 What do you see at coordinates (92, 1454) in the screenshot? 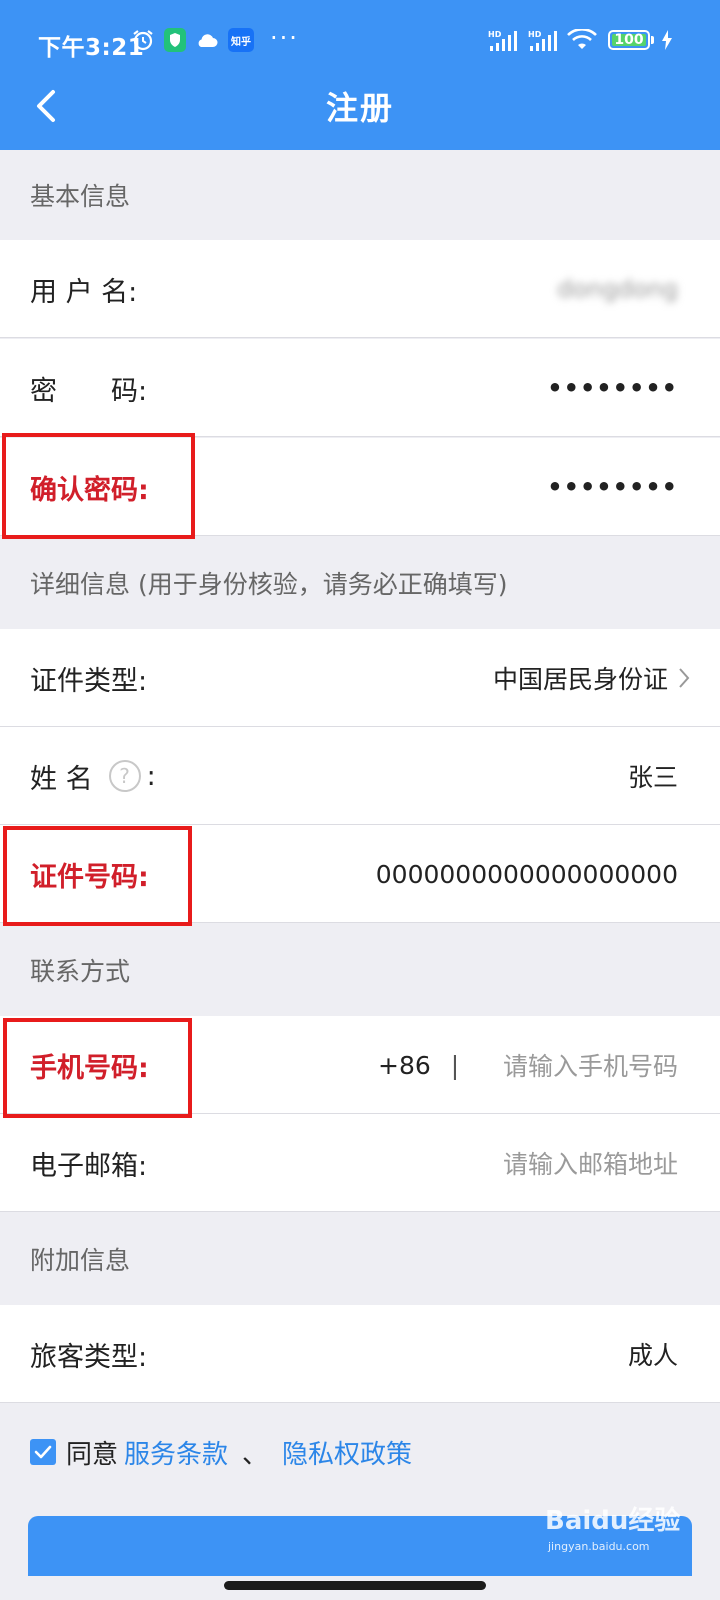
I see `agreement-text: 同意` at bounding box center [92, 1454].